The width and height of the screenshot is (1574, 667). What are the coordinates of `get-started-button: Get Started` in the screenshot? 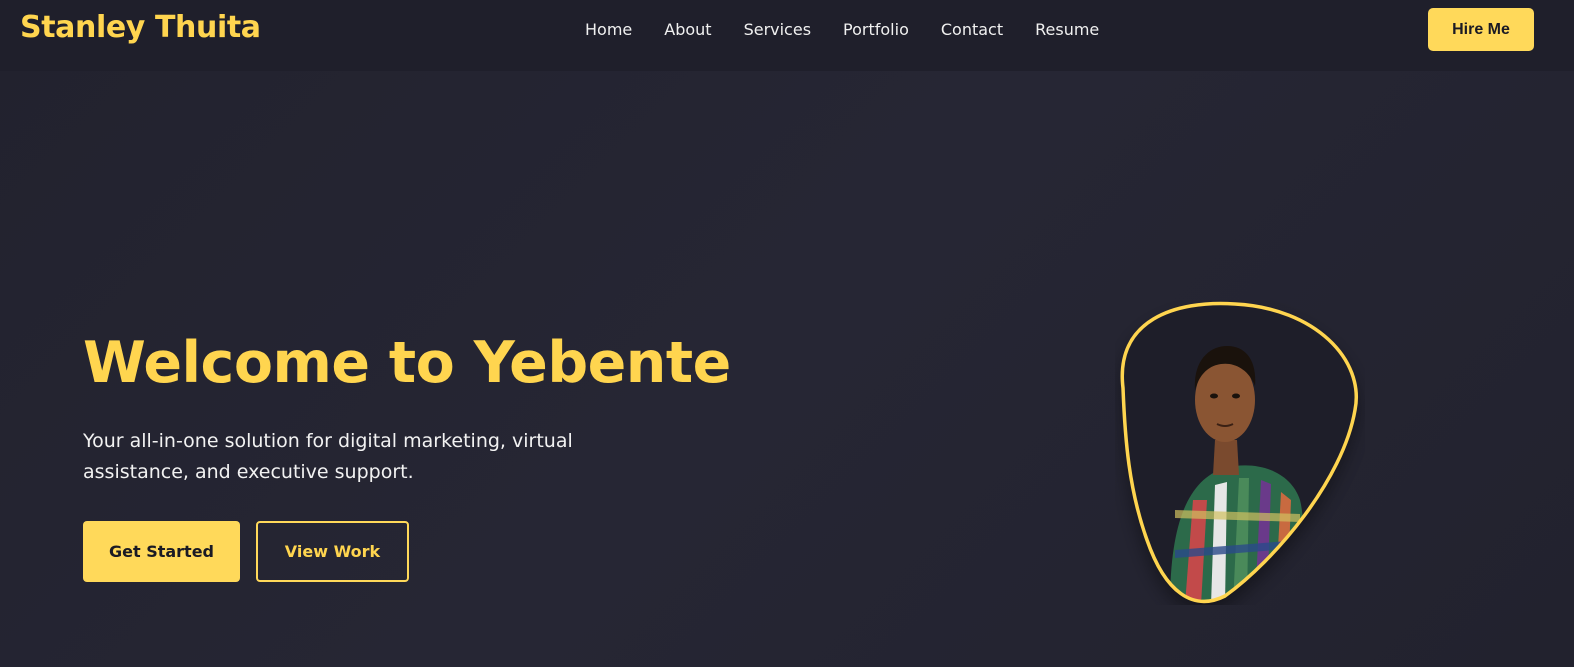 It's located at (161, 551).